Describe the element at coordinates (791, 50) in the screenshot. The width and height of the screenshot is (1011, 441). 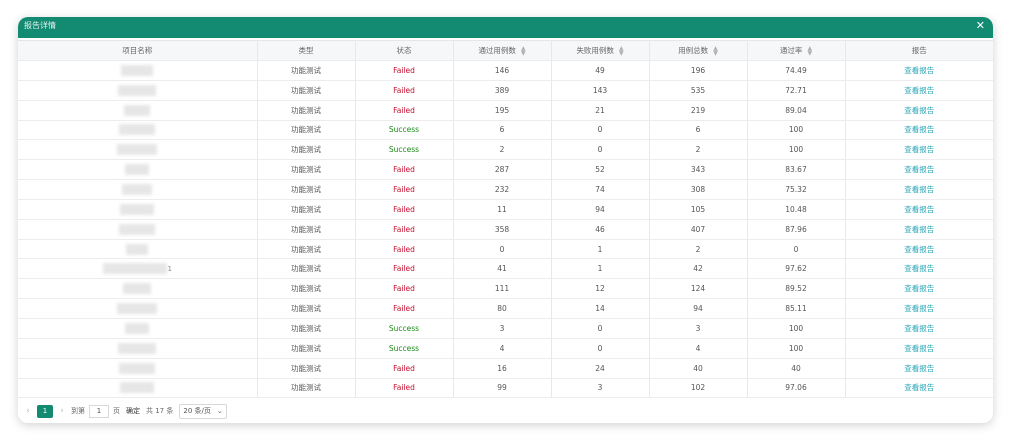
I see `column-header-rate-label: 通过率` at that location.